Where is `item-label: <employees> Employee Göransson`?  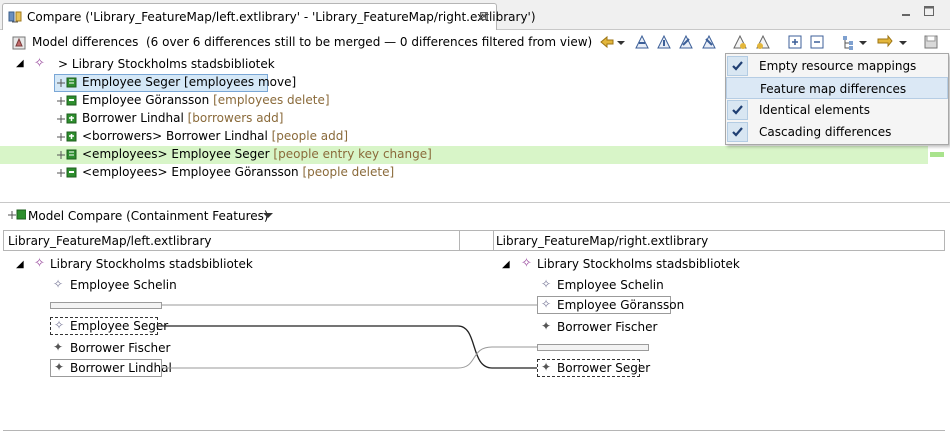 item-label: <employees> Employee Göransson is located at coordinates (190, 172).